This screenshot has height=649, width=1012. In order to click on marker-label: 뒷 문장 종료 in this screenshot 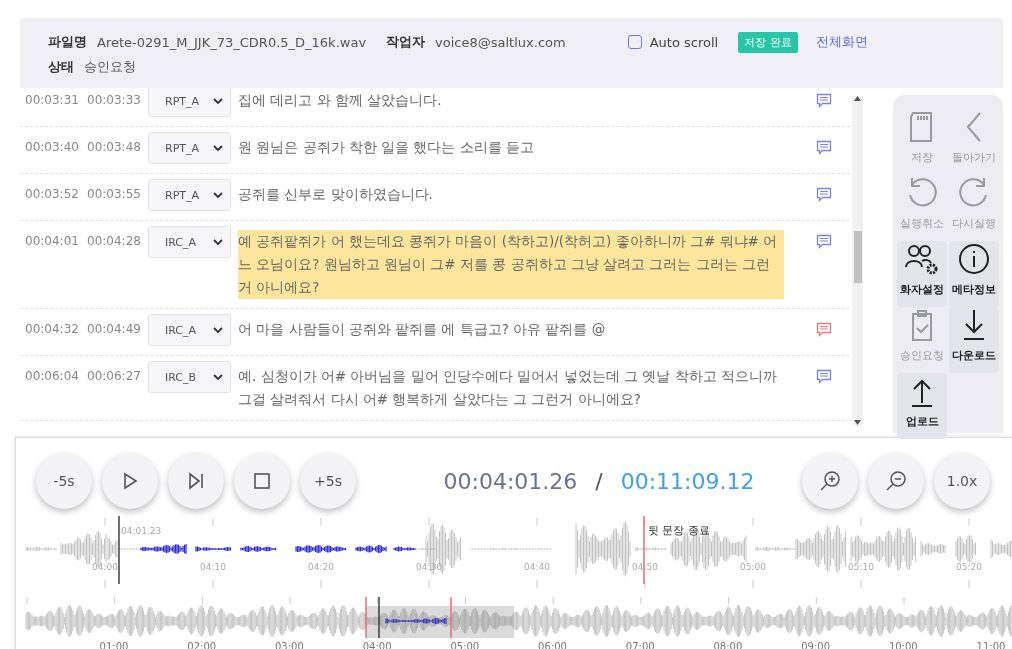, I will do `click(679, 530)`.